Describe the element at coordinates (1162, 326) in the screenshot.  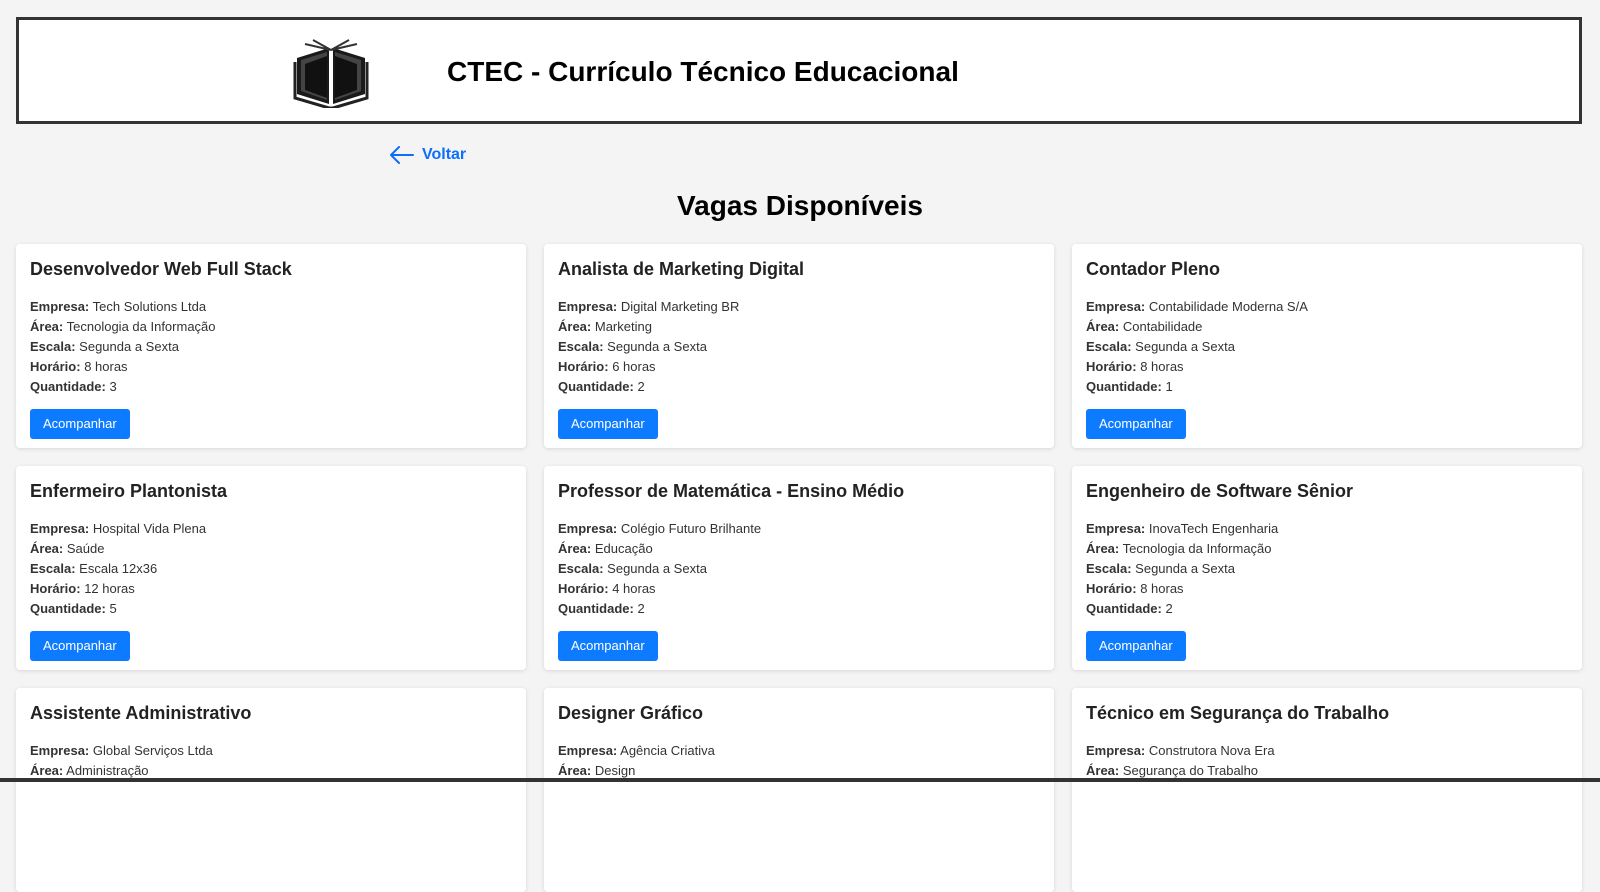
I see `field-value: Contabilidade` at that location.